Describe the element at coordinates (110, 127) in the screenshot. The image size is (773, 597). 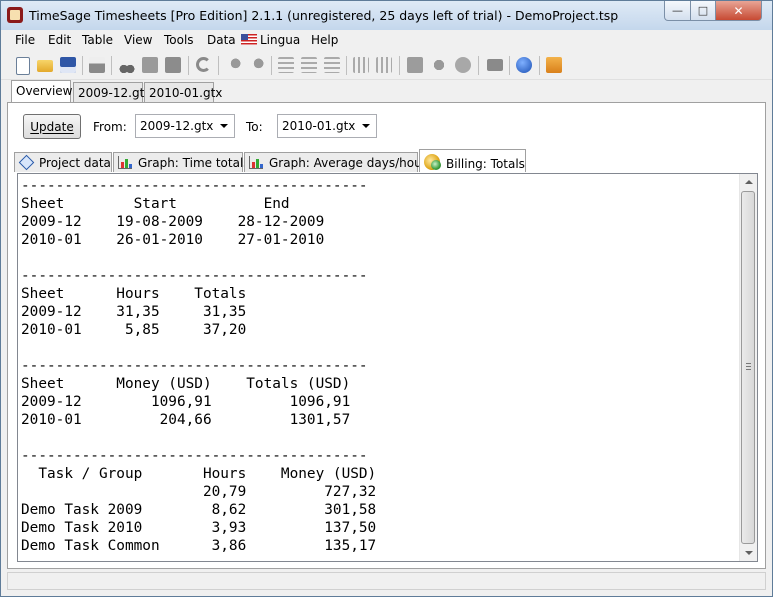
I see `from-label: From:` at that location.